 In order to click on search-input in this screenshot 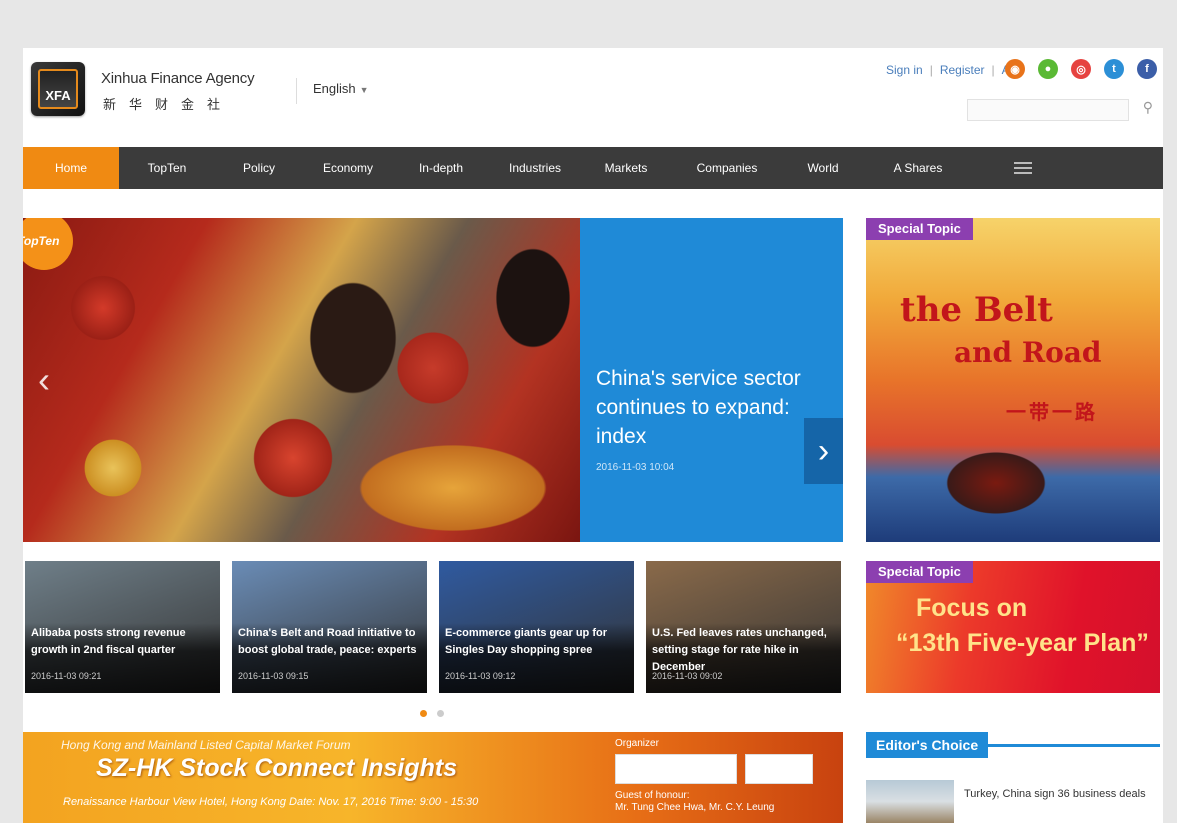, I will do `click(1048, 110)`.